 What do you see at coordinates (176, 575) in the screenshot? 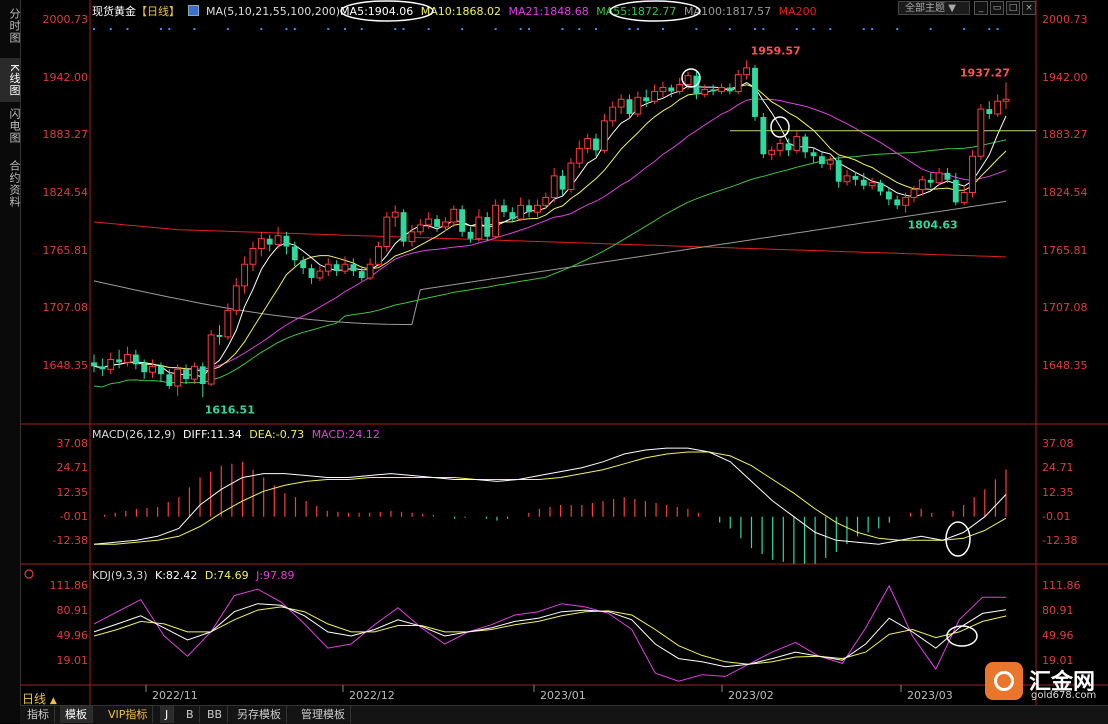
I see `kdj-k: K:82.42` at bounding box center [176, 575].